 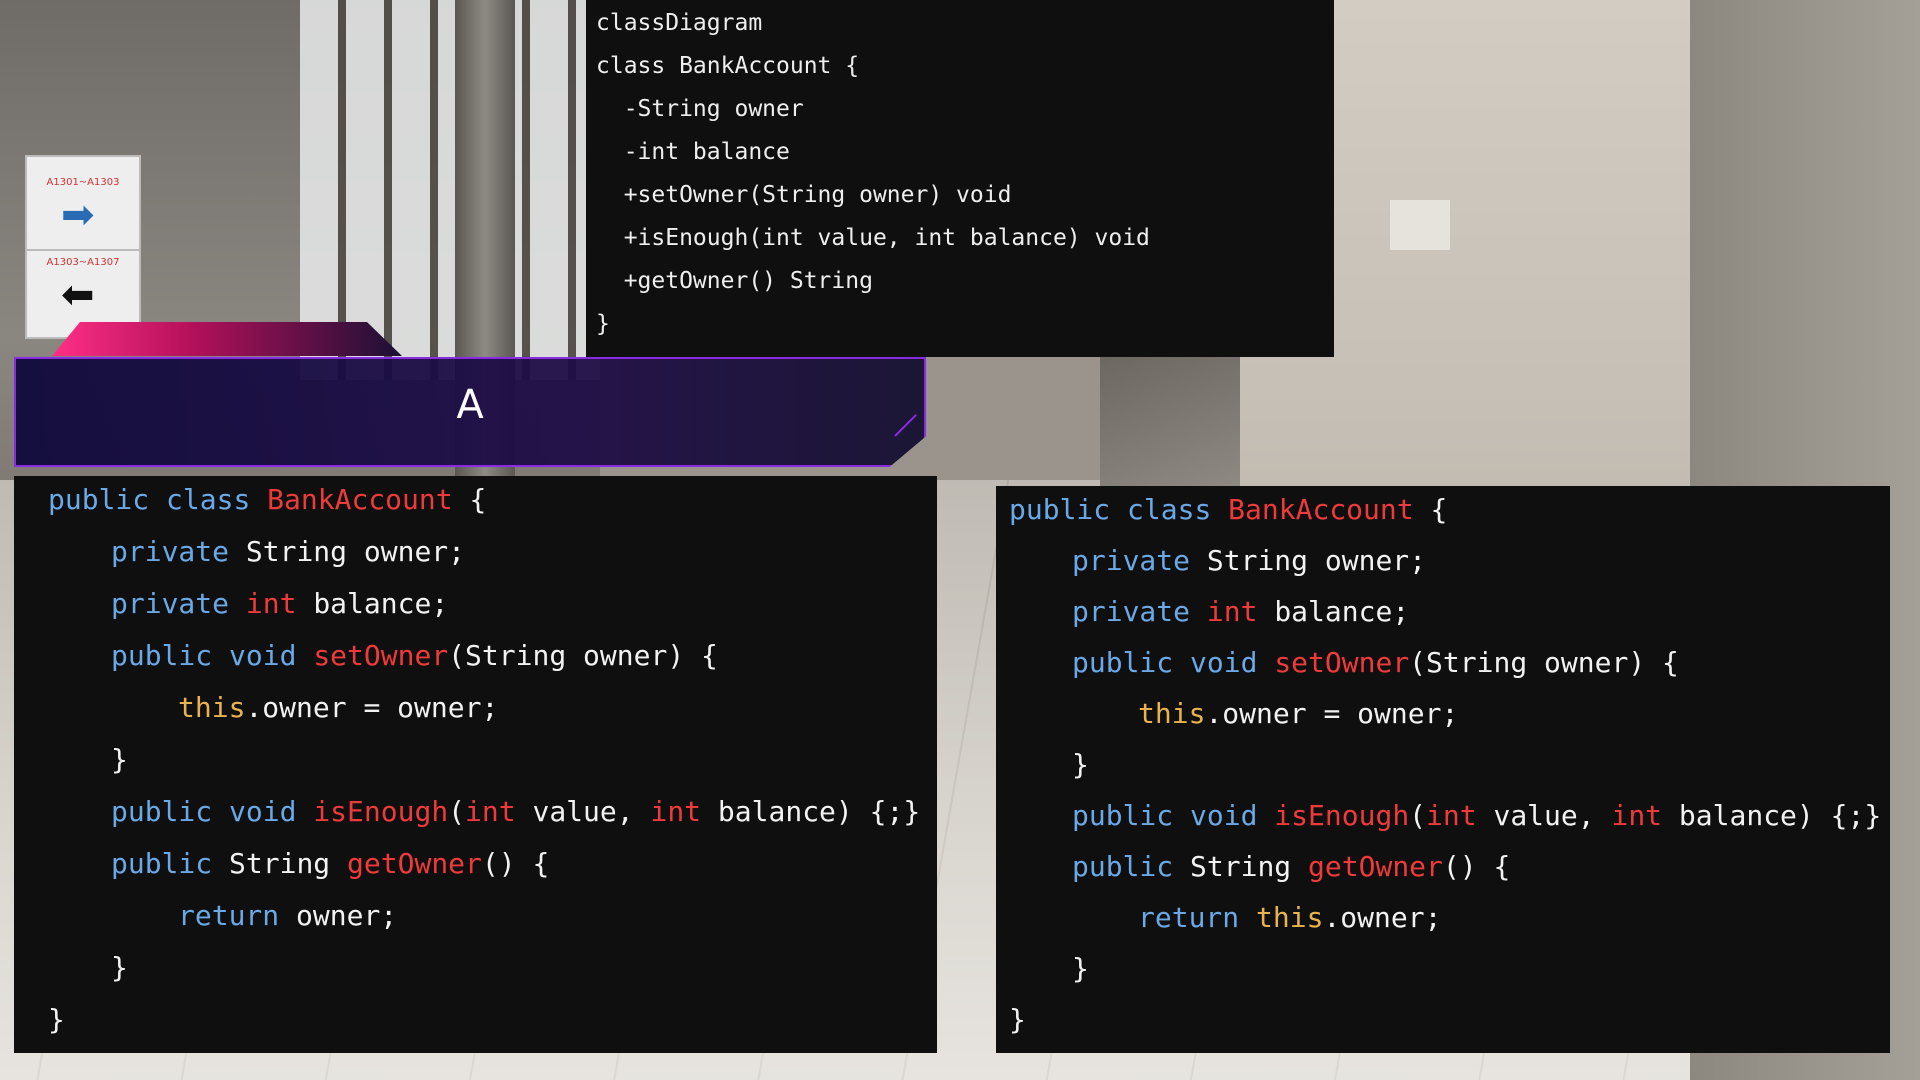 I want to click on wall-paper-note, so click(x=1420, y=225).